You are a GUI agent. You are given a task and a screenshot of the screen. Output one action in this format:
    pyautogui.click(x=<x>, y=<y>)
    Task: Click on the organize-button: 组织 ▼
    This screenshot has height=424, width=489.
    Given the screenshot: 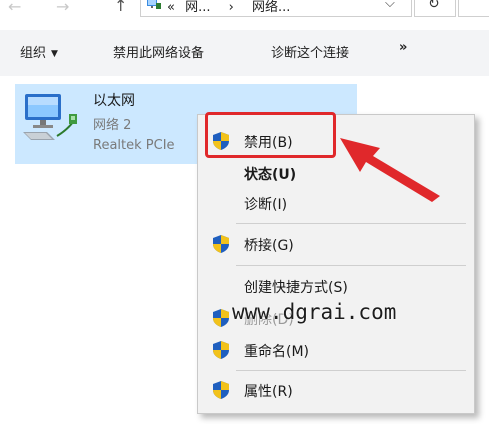 What is the action you would take?
    pyautogui.click(x=39, y=51)
    